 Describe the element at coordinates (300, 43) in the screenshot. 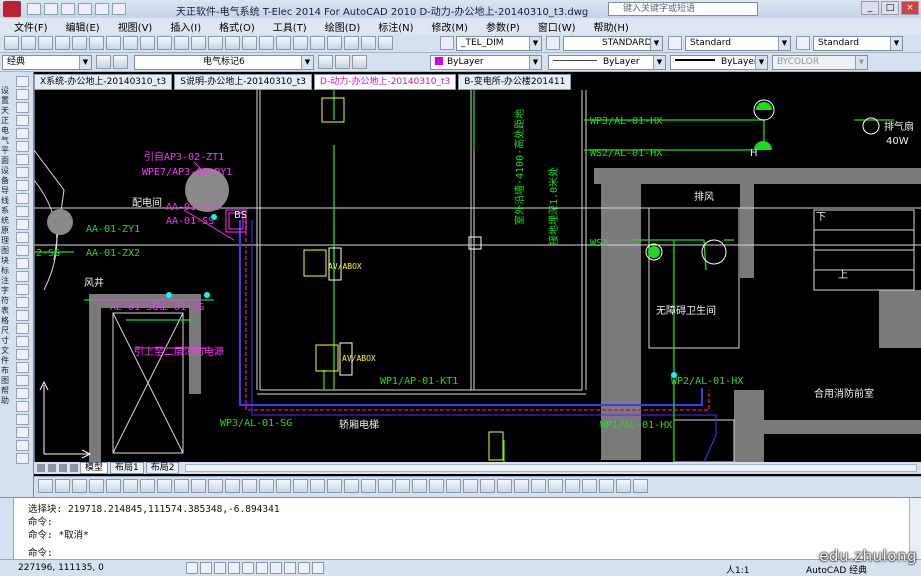

I see `design-center-icon` at that location.